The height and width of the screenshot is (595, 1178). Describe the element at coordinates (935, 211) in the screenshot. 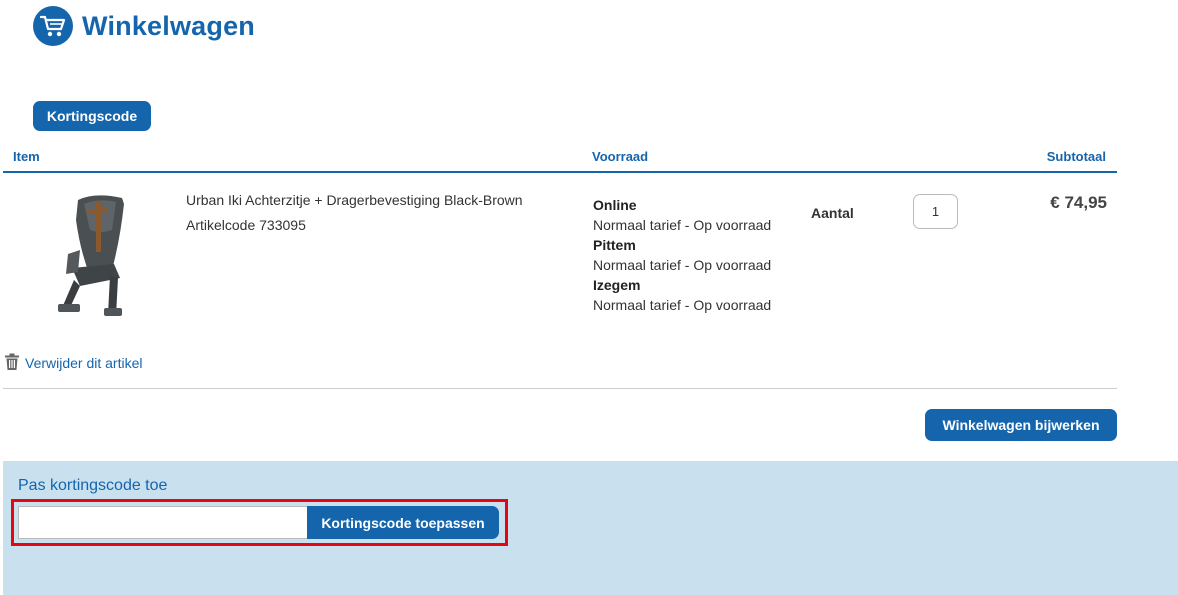

I see `quantity-input` at that location.